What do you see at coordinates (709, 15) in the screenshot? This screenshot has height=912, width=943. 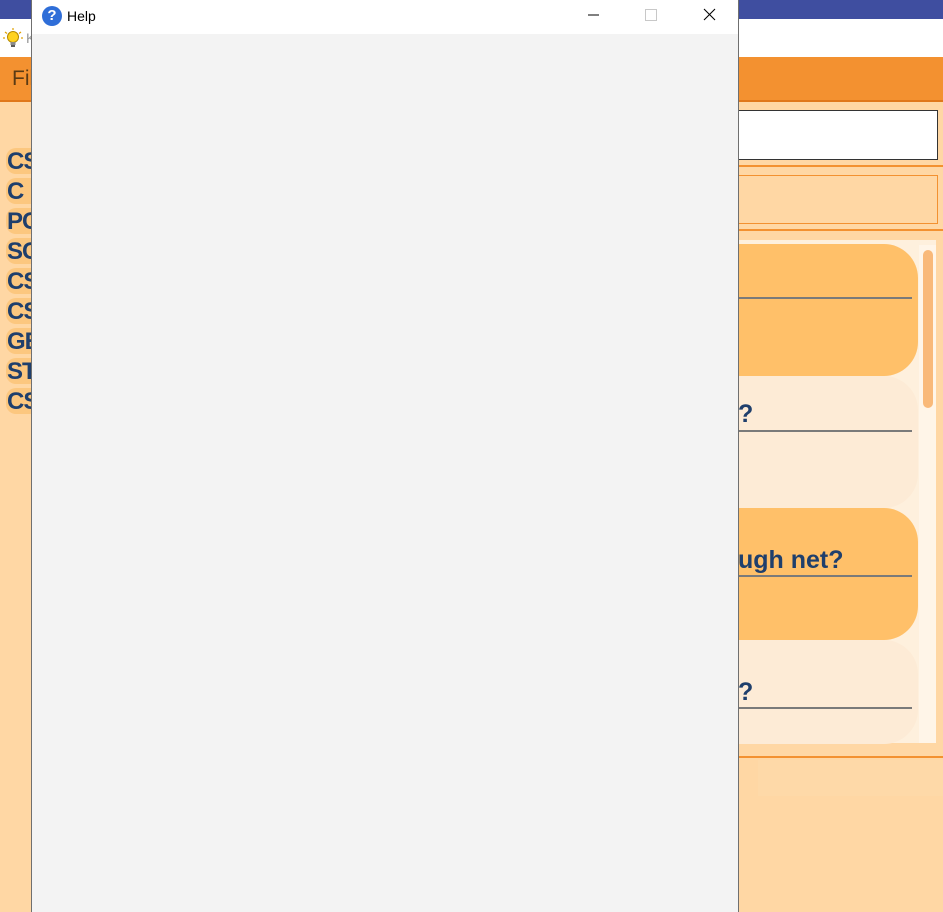 I see `close-button` at bounding box center [709, 15].